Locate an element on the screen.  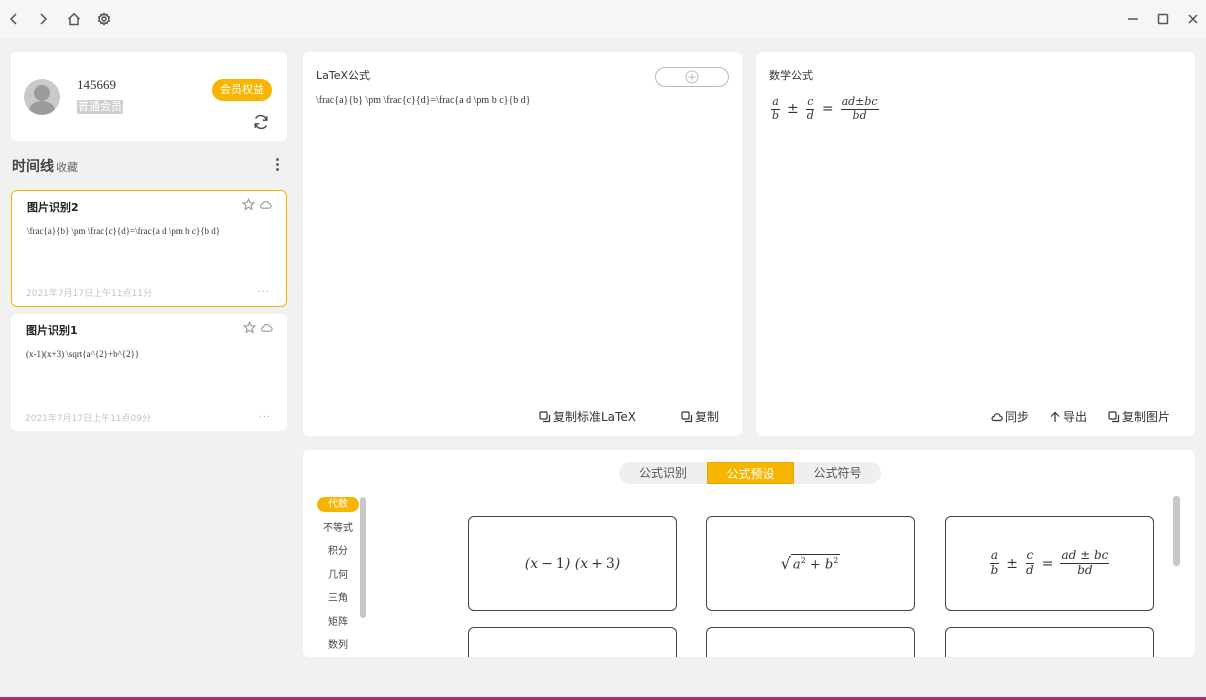
rendered-formula: ab ± cd = ad±bc bd is located at coordinates (825, 108).